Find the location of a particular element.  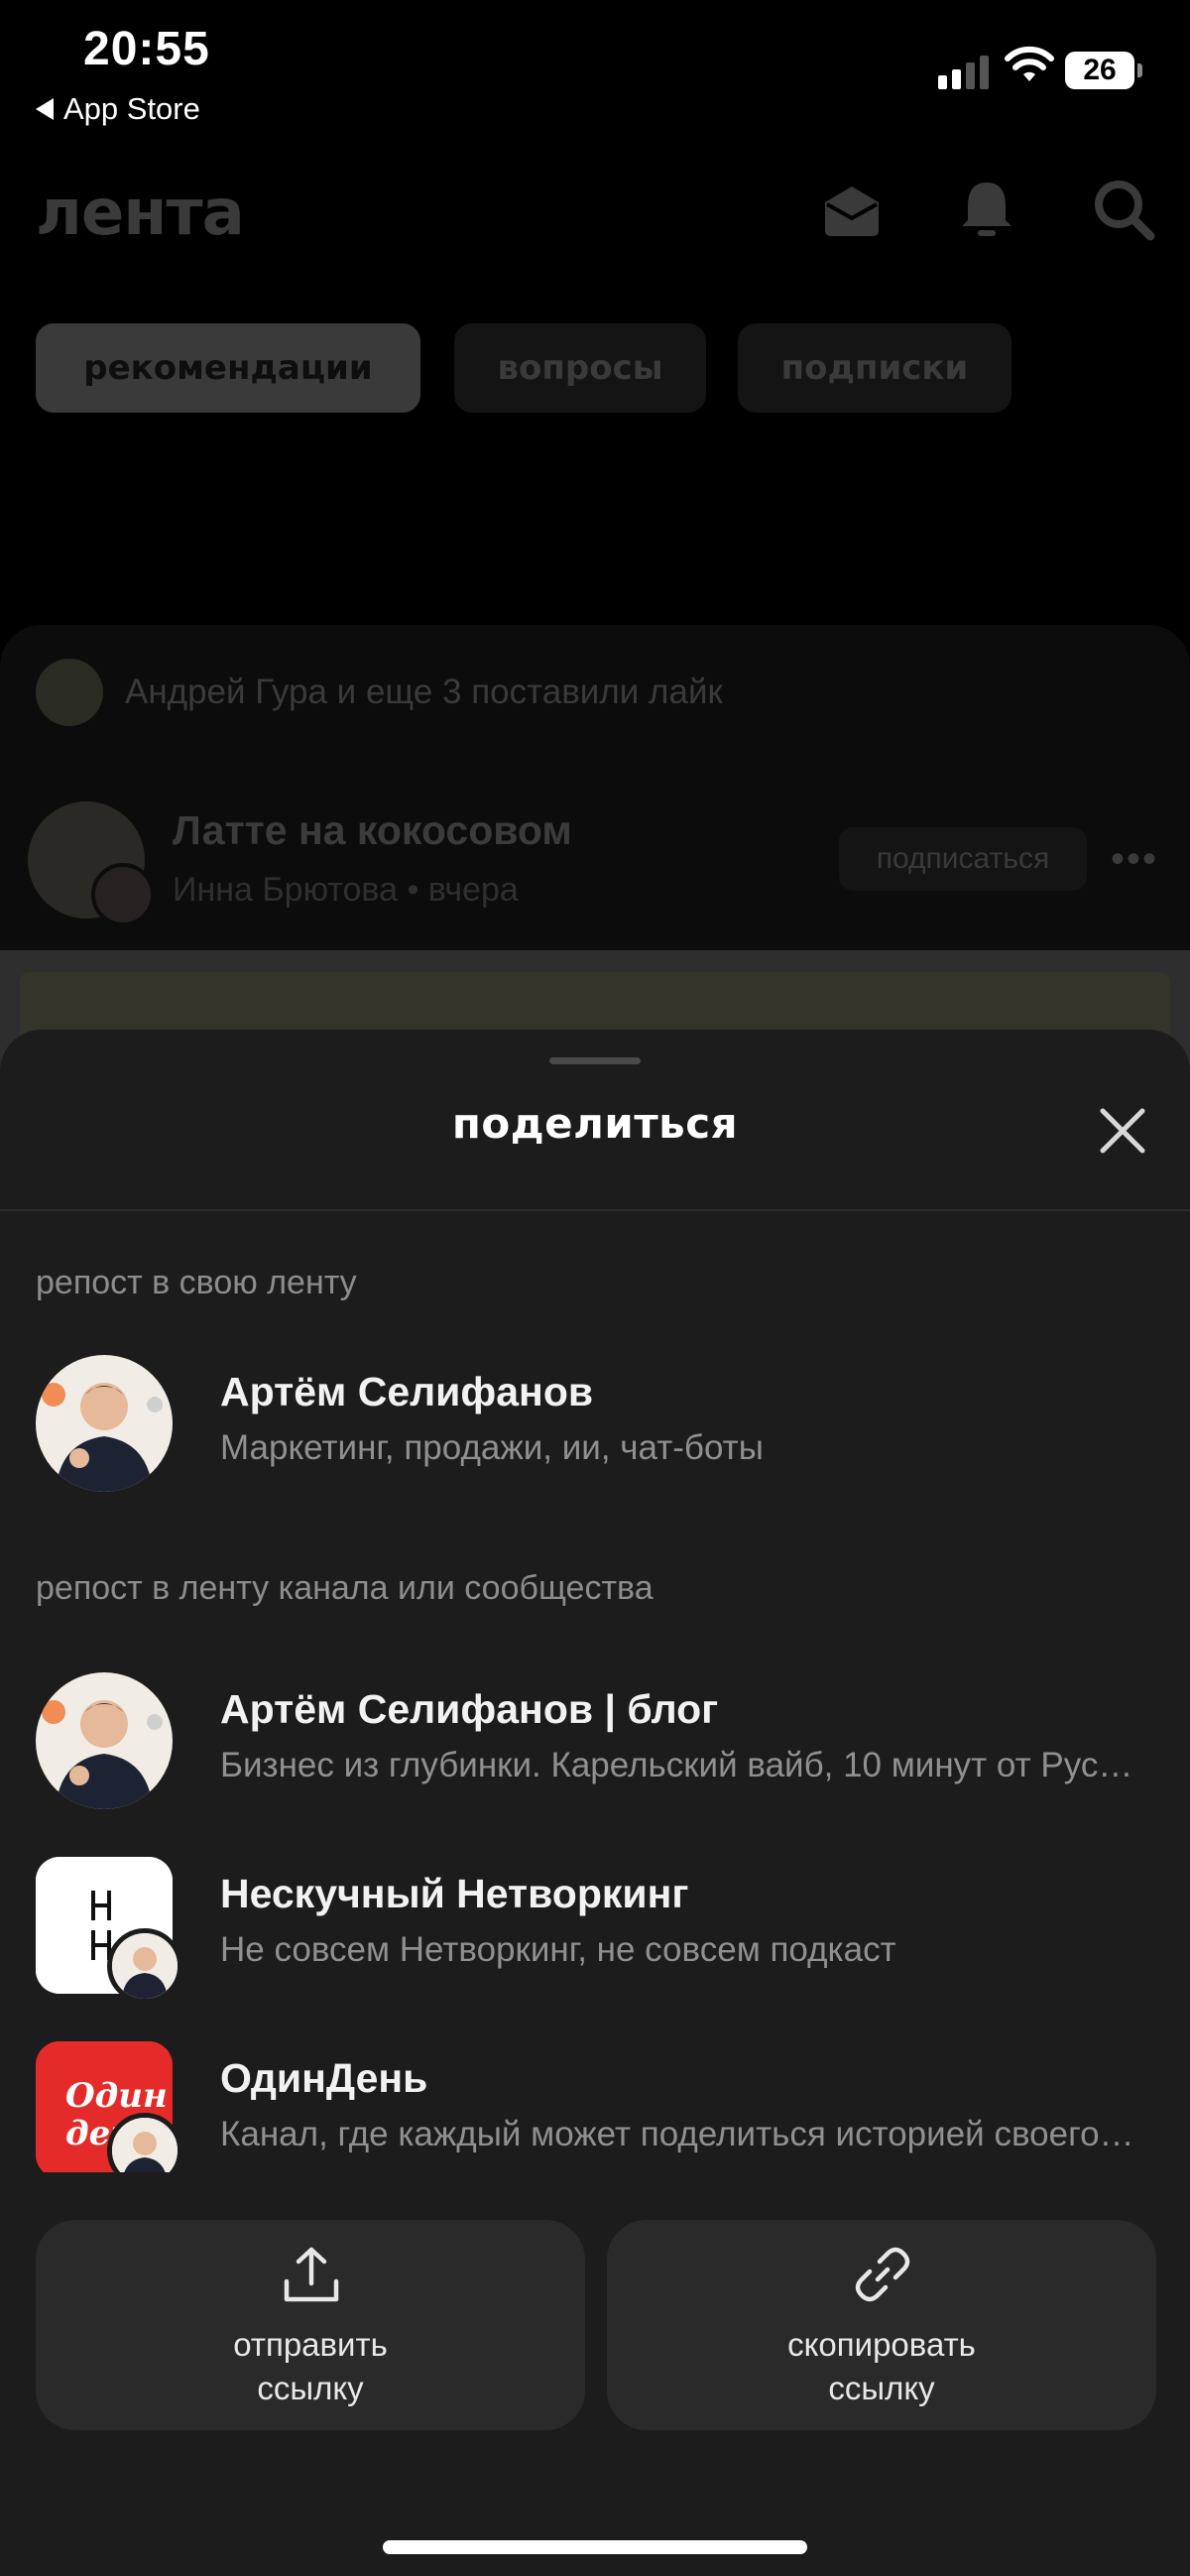

channel-name: Нескучный Нетворкинг is located at coordinates (454, 1893).